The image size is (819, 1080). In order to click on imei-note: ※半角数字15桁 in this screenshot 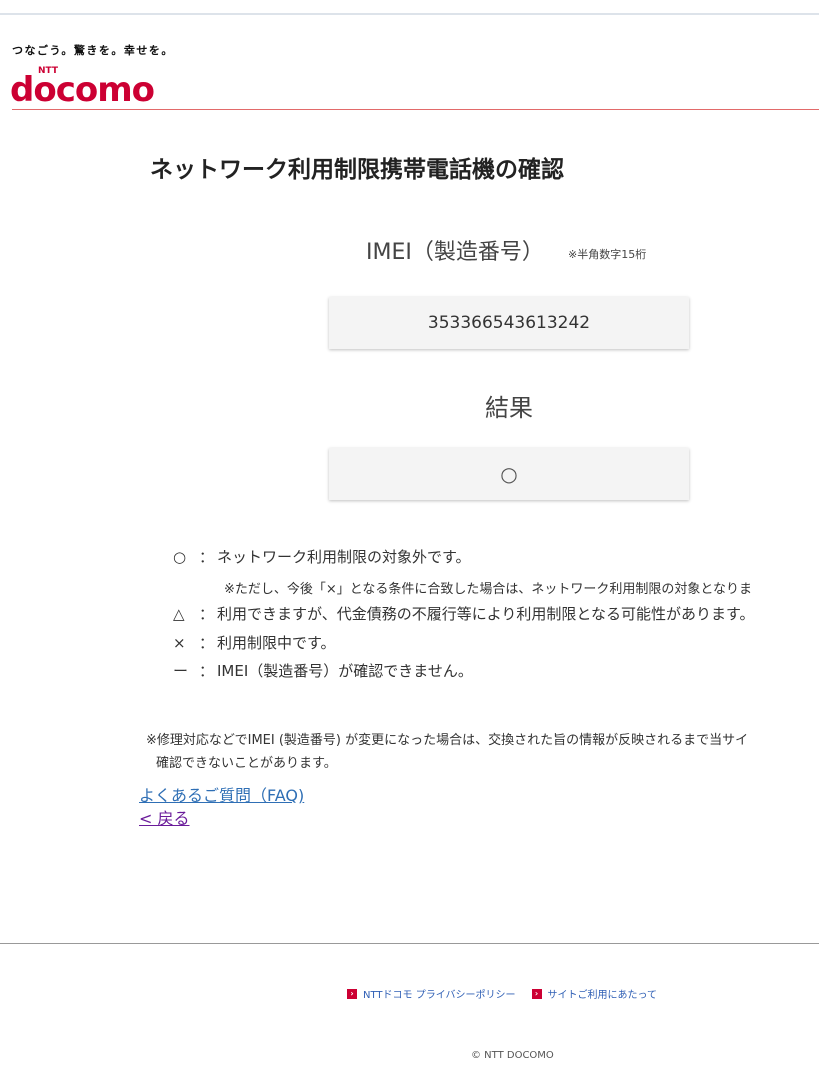, I will do `click(607, 254)`.